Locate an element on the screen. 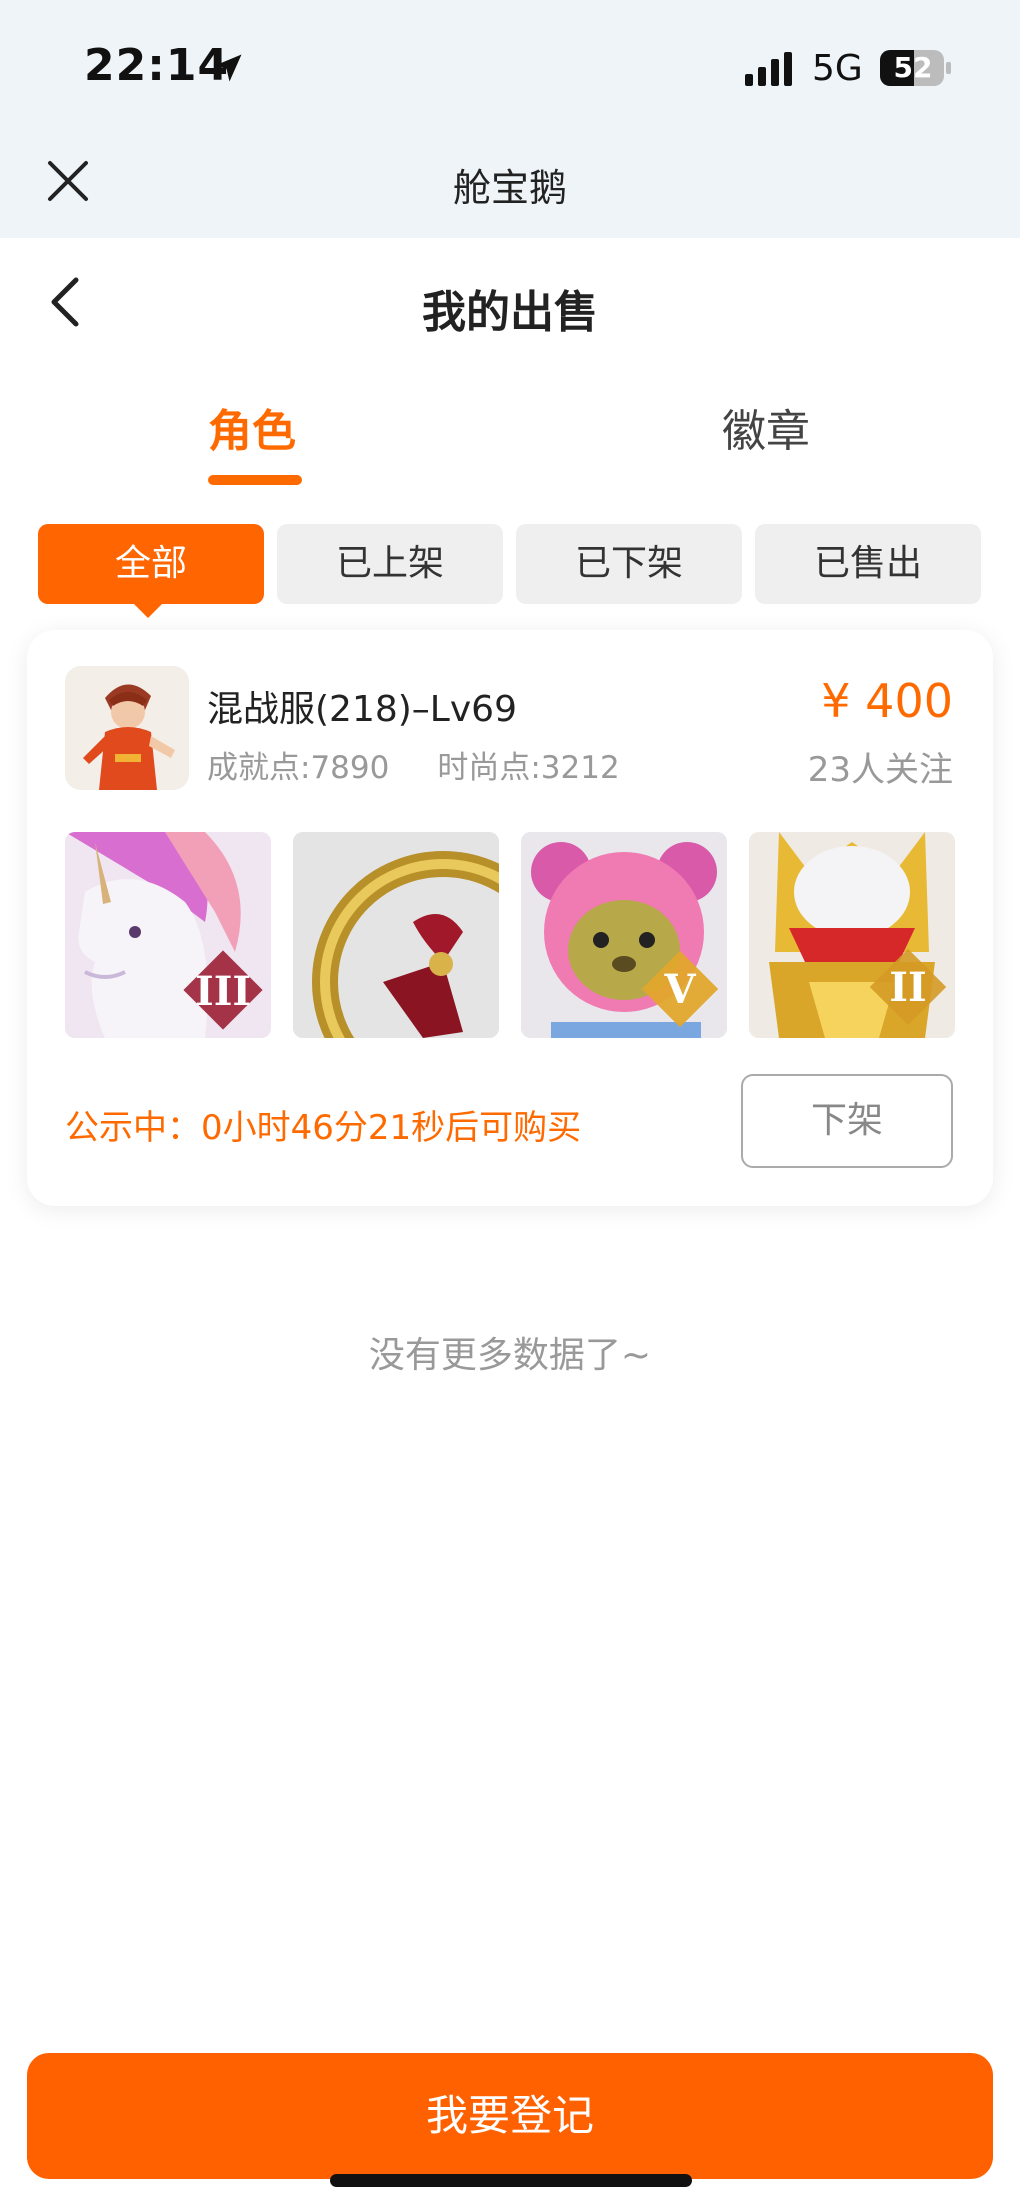  page-header: 我的出售 is located at coordinates (510, 303).